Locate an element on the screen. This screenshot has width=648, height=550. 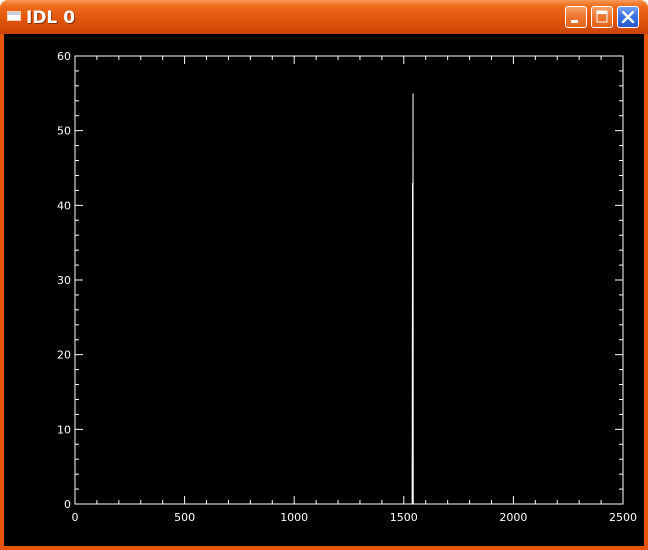
y-tick-label: 40 is located at coordinates (64, 205).